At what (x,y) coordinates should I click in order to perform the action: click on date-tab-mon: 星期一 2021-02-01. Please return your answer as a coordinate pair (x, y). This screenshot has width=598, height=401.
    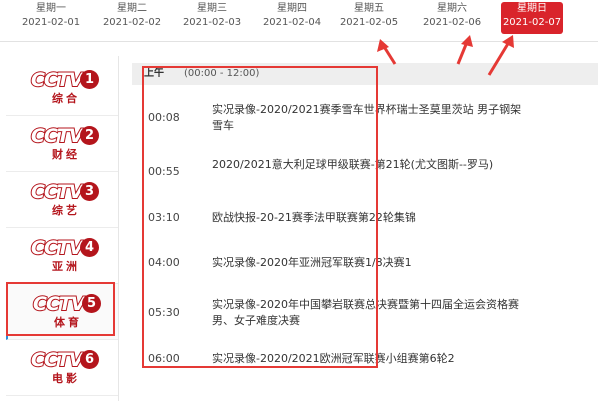
    Looking at the image, I should click on (51, 18).